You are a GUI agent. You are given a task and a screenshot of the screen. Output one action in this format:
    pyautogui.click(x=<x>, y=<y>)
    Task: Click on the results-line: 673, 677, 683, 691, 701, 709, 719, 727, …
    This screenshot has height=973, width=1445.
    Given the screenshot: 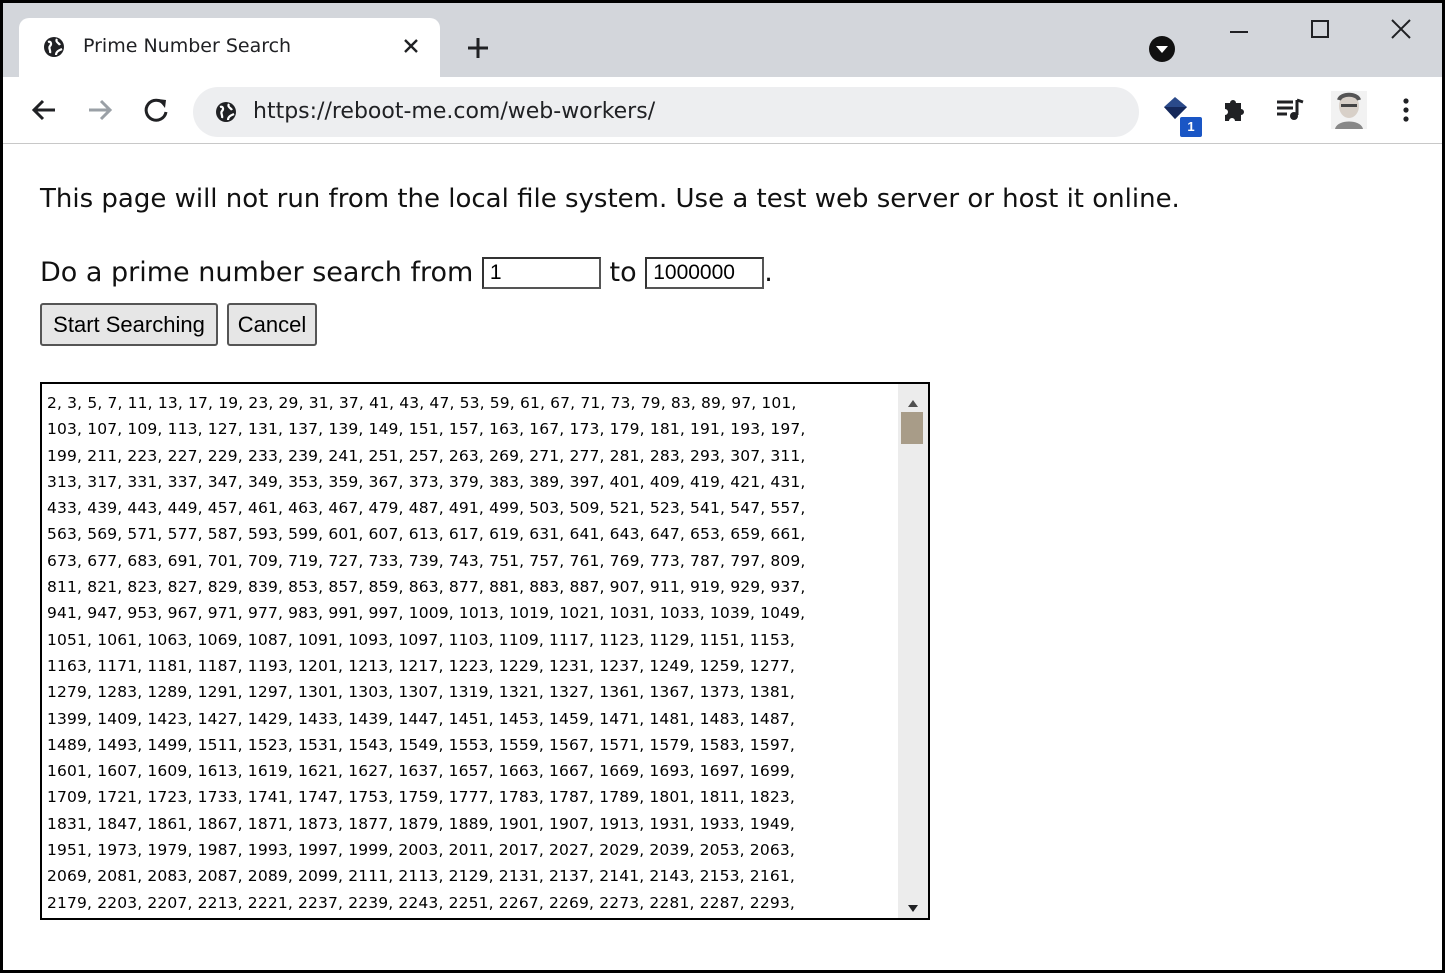 What is the action you would take?
    pyautogui.click(x=426, y=560)
    